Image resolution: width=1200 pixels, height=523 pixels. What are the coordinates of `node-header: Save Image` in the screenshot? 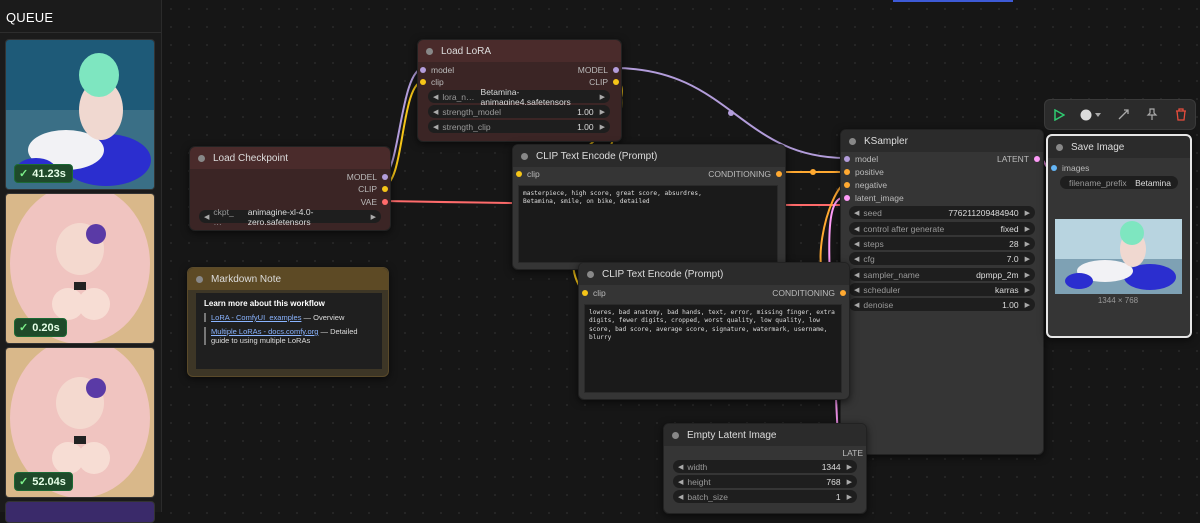 It's located at (1119, 147).